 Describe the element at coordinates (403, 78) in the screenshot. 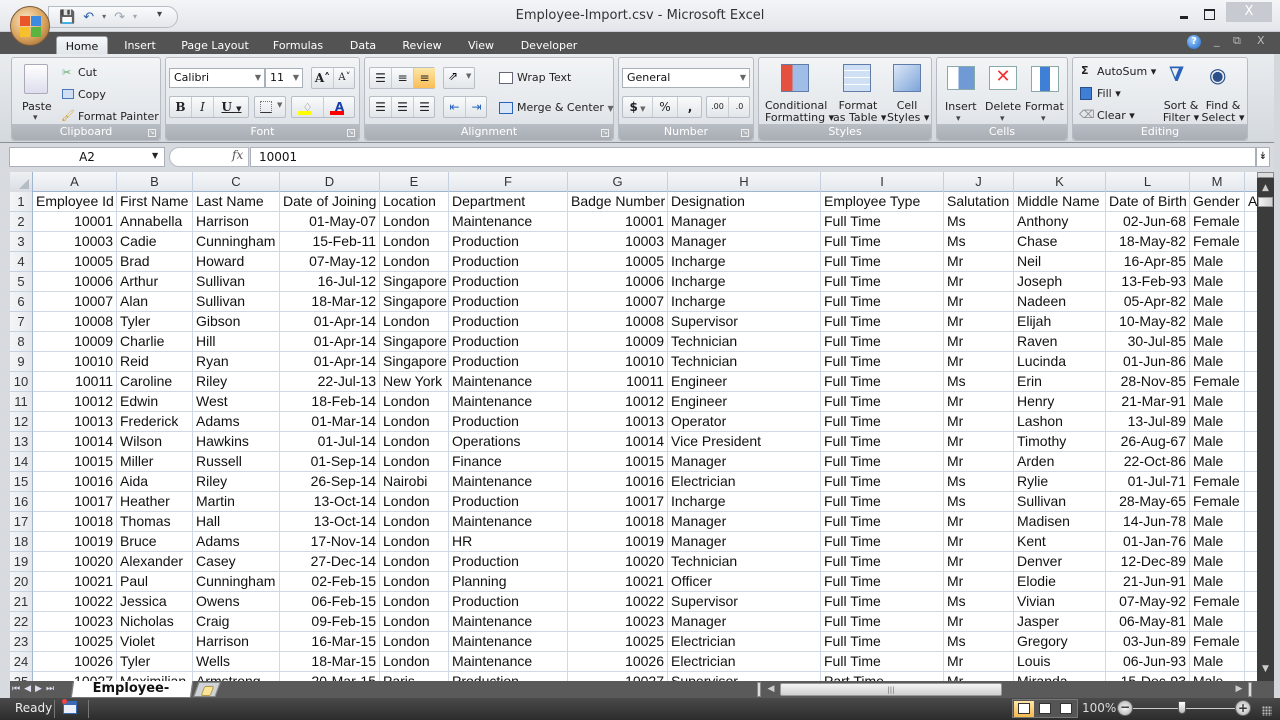

I see `middle-align-button: ≡` at that location.